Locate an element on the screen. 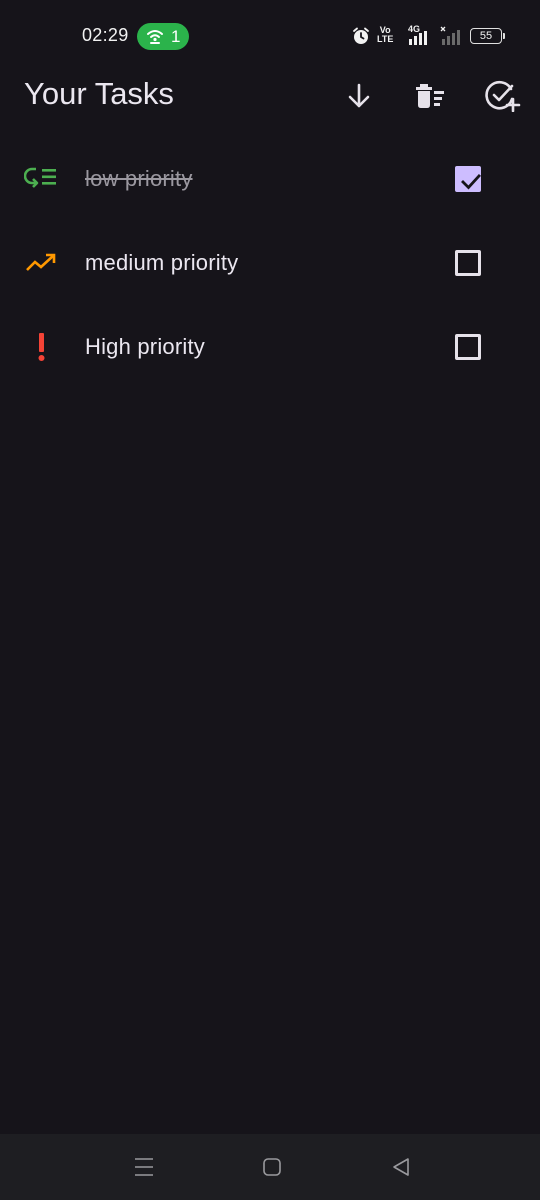 The height and width of the screenshot is (1200, 540). task-item-low: low priority is located at coordinates (270, 179).